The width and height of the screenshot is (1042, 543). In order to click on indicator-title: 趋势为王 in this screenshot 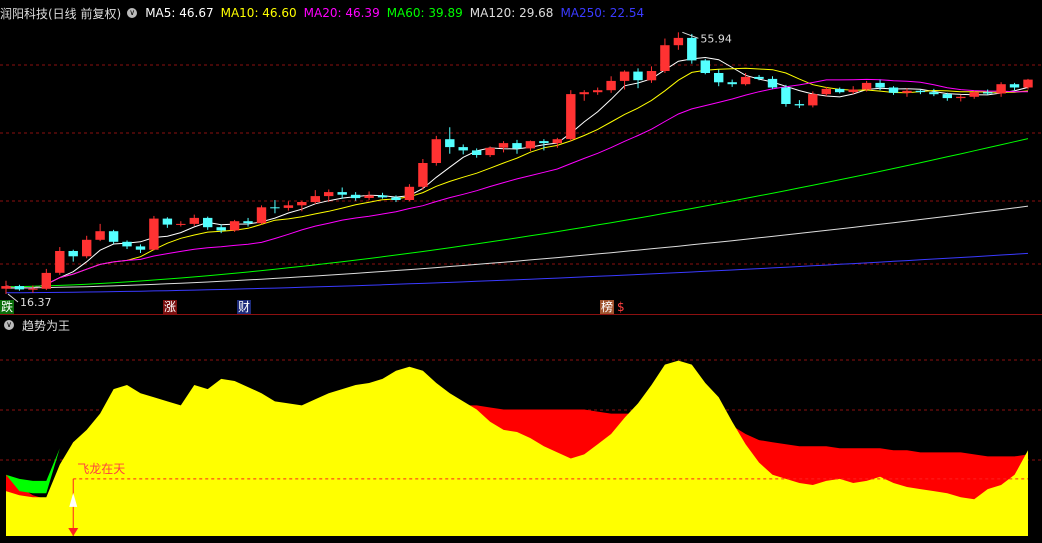, I will do `click(46, 325)`.